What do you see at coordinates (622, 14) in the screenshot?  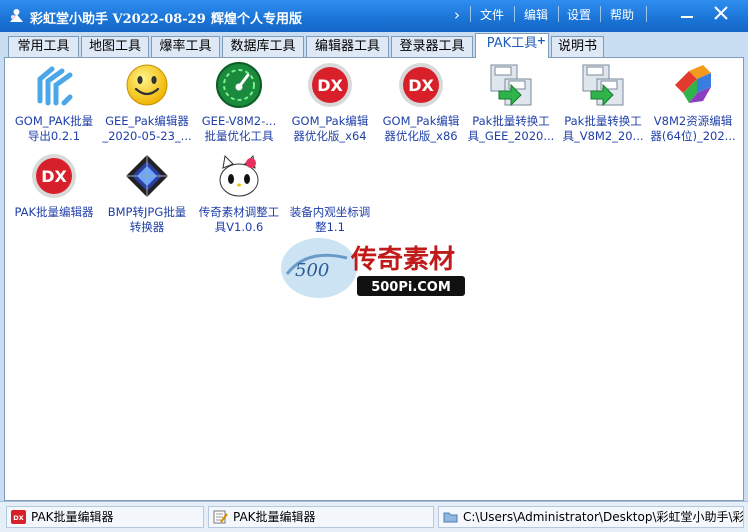 I see `menu-help: 帮助` at bounding box center [622, 14].